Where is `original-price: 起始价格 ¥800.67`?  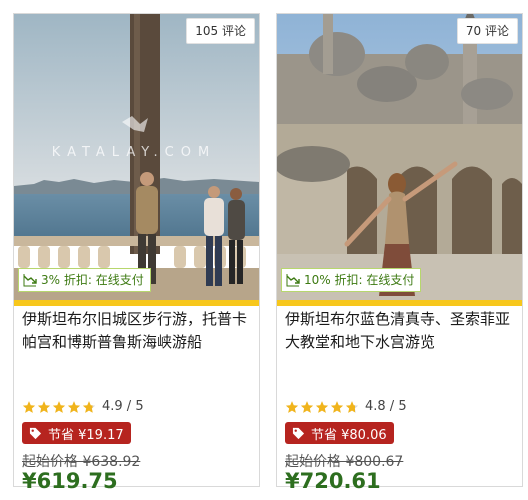 original-price: 起始价格 ¥800.67 is located at coordinates (344, 462).